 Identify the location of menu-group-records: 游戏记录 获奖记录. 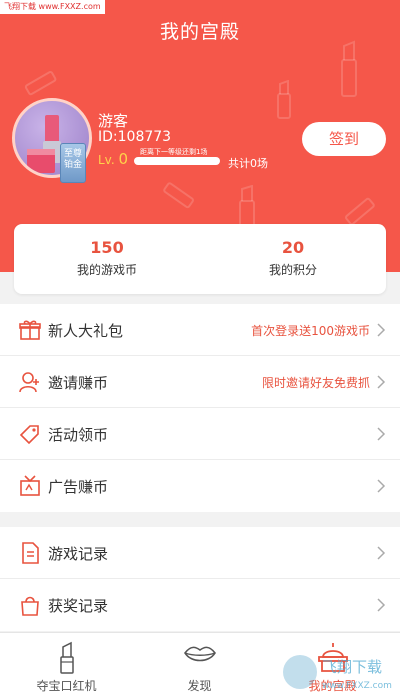
(200, 579).